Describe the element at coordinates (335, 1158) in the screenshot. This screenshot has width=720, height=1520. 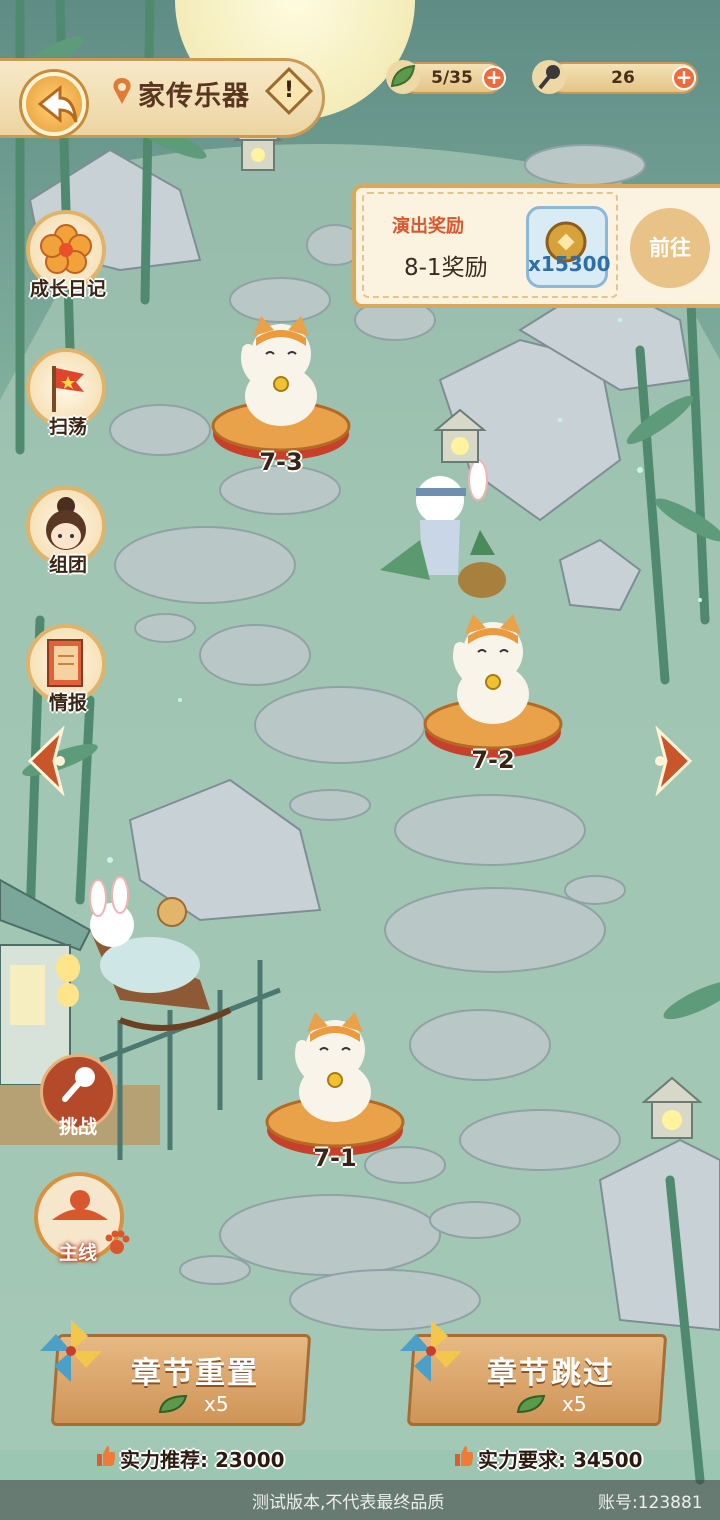
I see `stage-label: 7-1` at that location.